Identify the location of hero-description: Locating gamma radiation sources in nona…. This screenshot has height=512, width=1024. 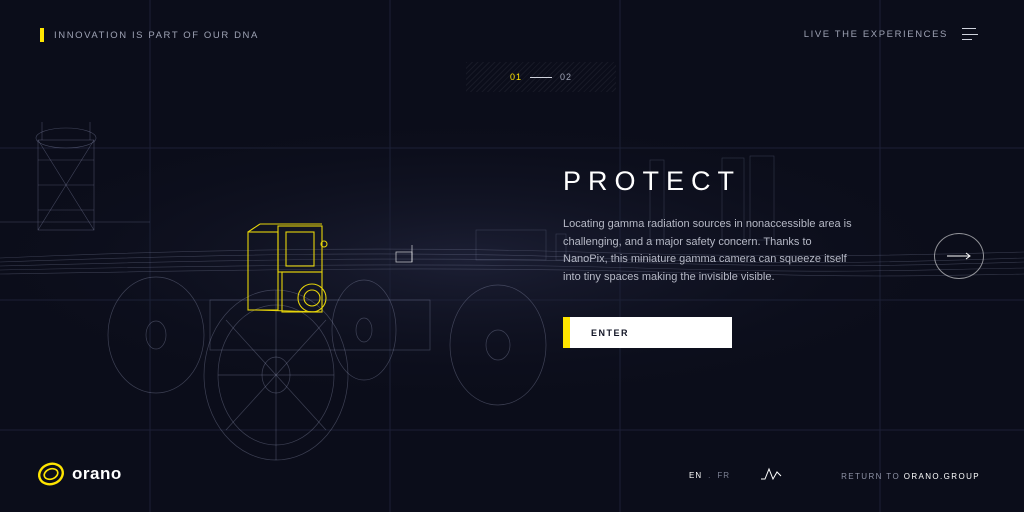
(707, 250).